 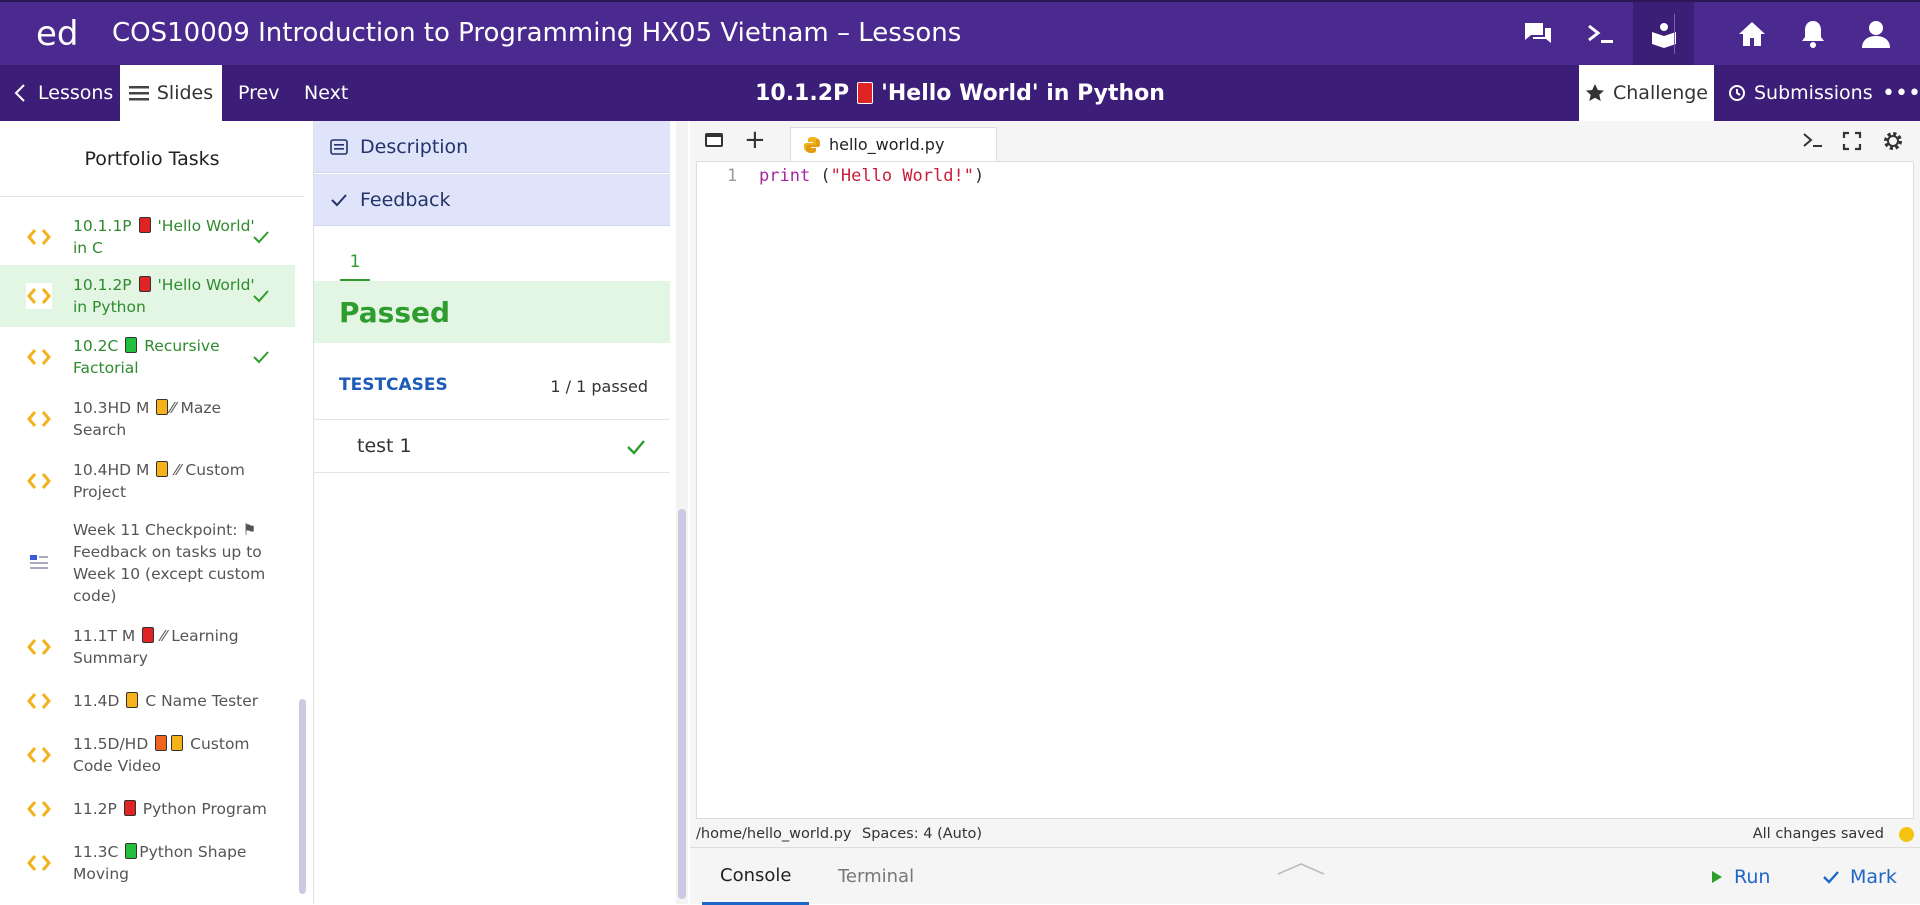 I want to click on mark-label: Mark, so click(x=1873, y=876).